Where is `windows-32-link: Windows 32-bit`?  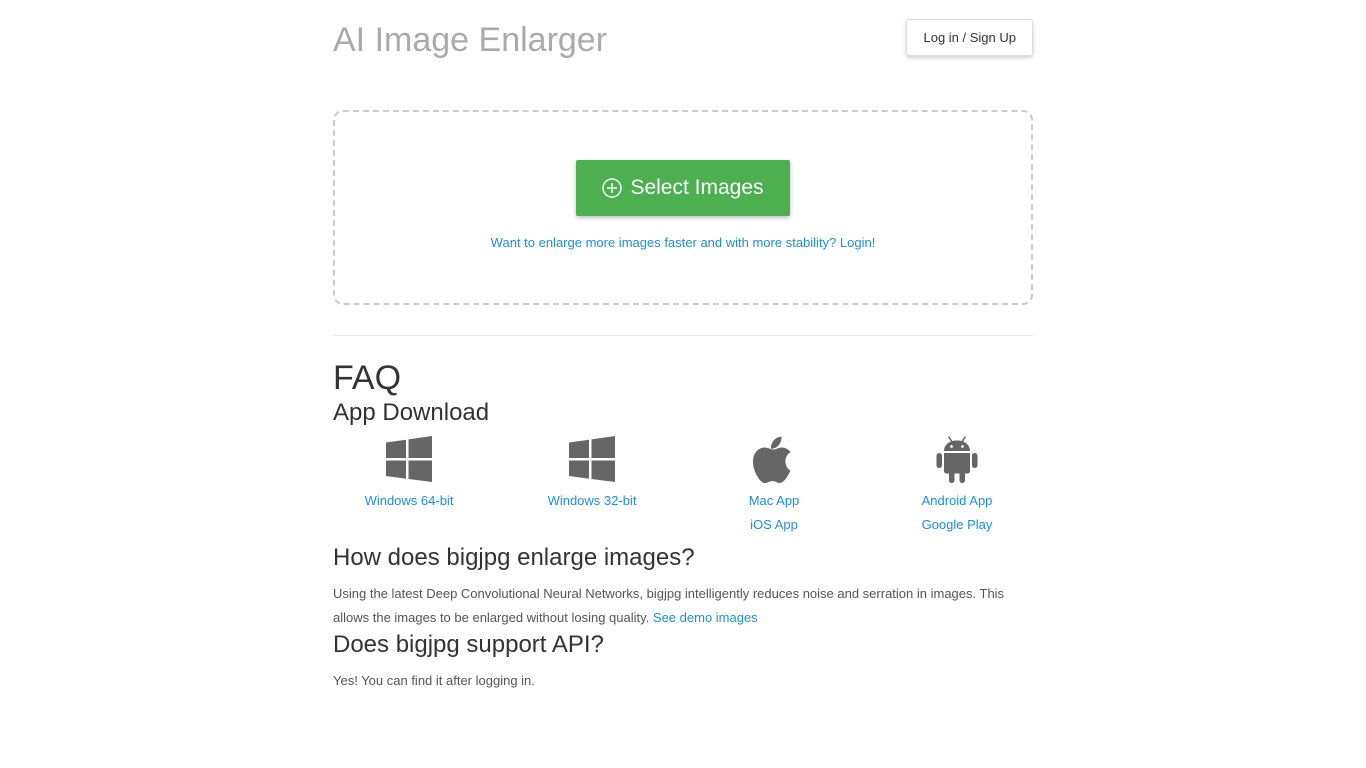
windows-32-link: Windows 32-bit is located at coordinates (592, 501).